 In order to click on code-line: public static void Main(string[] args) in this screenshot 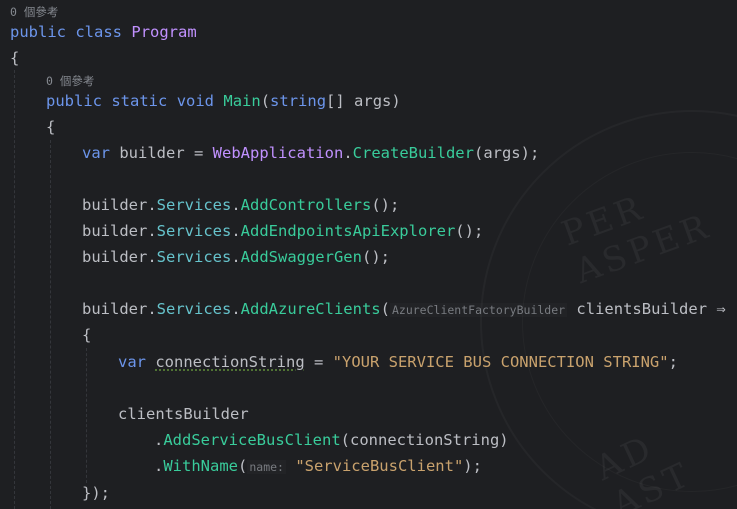, I will do `click(223, 101)`.